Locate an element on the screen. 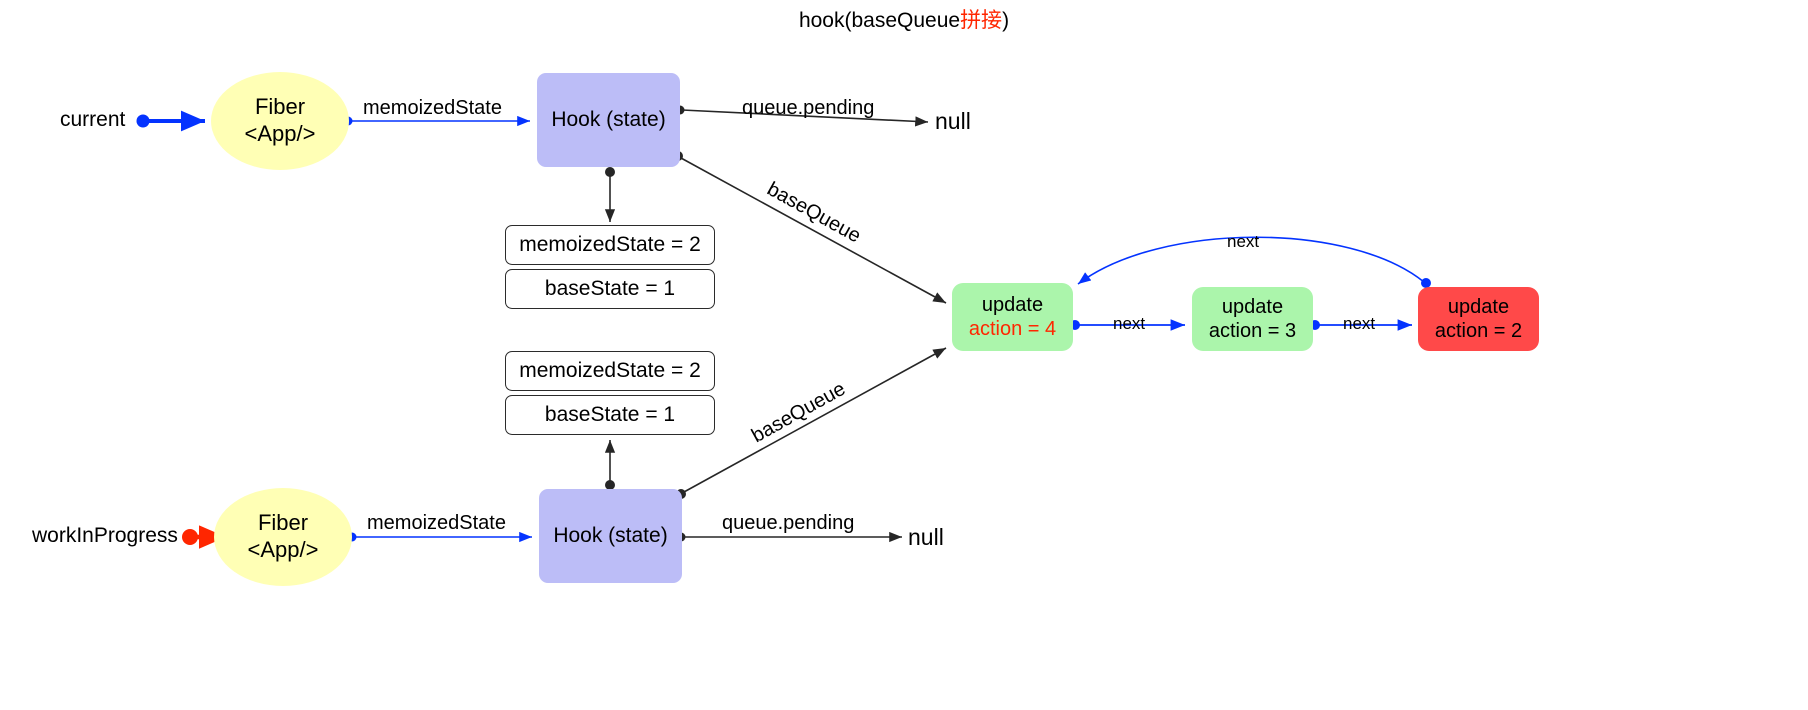 This screenshot has height=710, width=1808. next-loop-label: next is located at coordinates (1243, 241).